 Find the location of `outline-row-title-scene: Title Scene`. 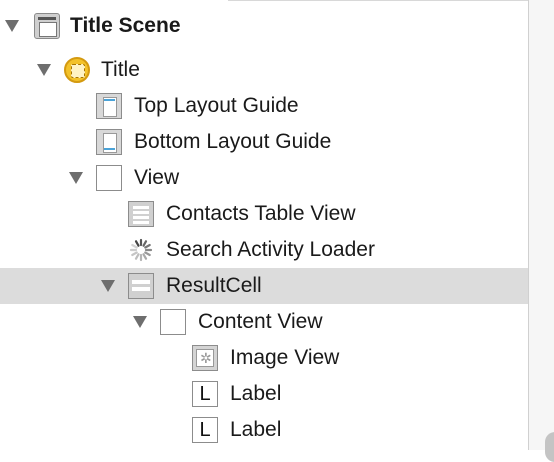

outline-row-title-scene: Title Scene is located at coordinates (264, 26).